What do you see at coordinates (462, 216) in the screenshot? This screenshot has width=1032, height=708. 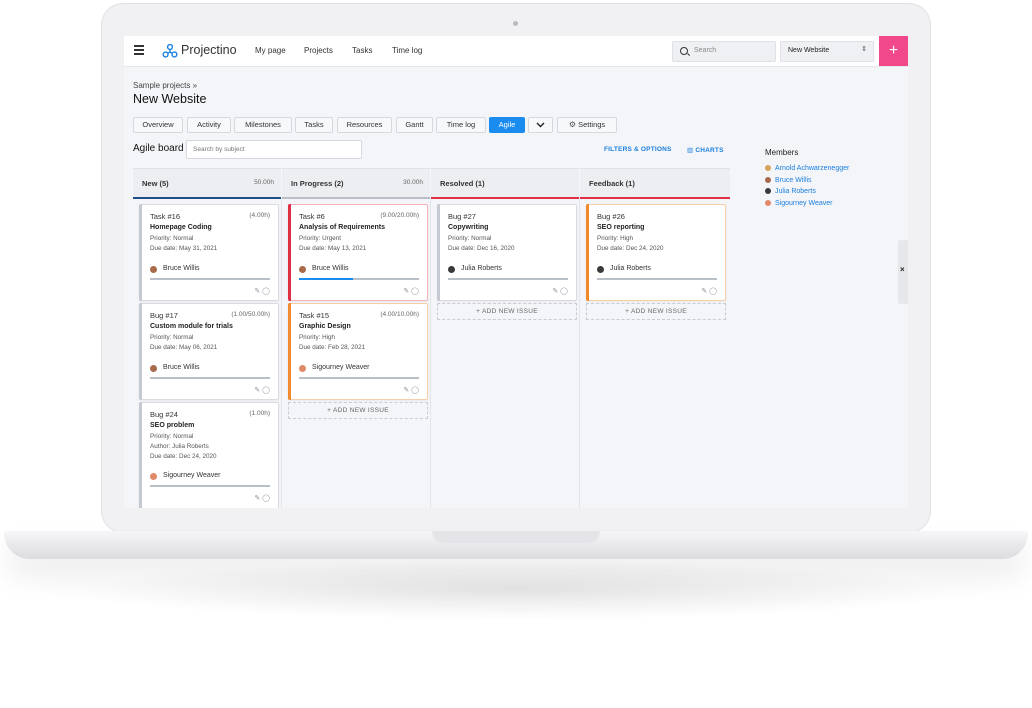 I see `card-title: Bug #27` at bounding box center [462, 216].